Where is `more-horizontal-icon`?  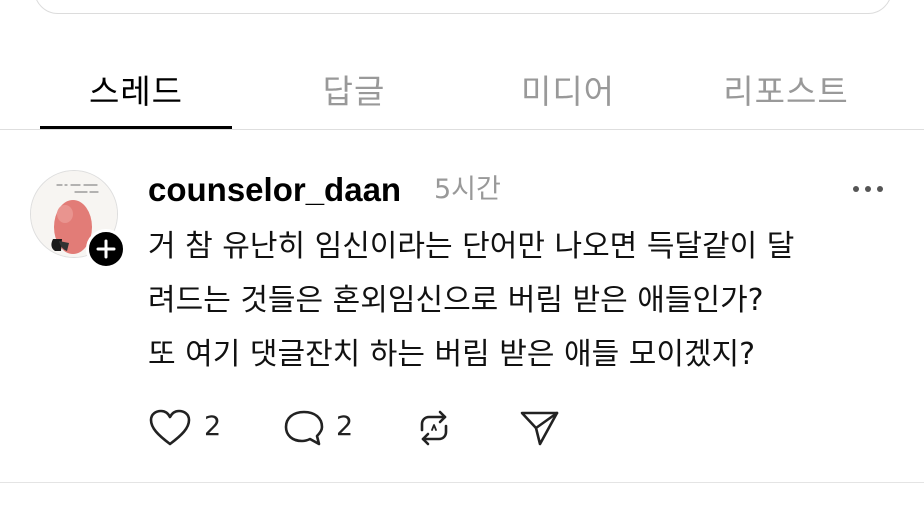
more-horizontal-icon is located at coordinates (868, 189).